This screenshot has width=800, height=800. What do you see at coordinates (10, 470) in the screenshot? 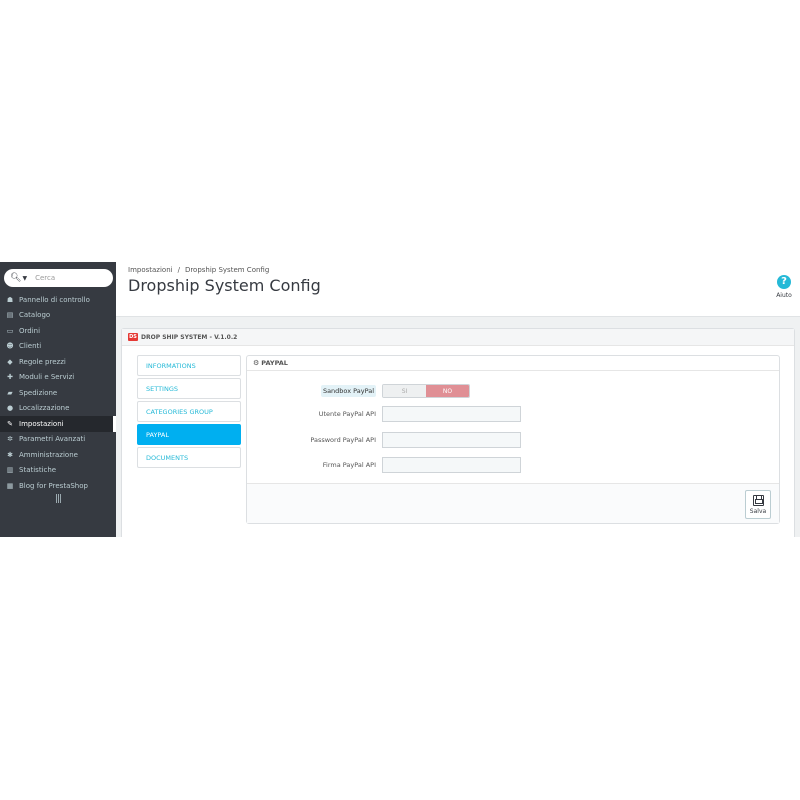
I see `stats-icon: ▥` at bounding box center [10, 470].